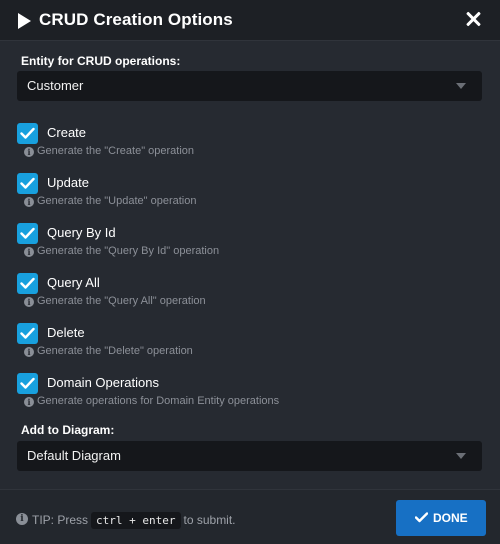 This screenshot has height=544, width=500. Describe the element at coordinates (450, 518) in the screenshot. I see `done-label: DONE` at that location.